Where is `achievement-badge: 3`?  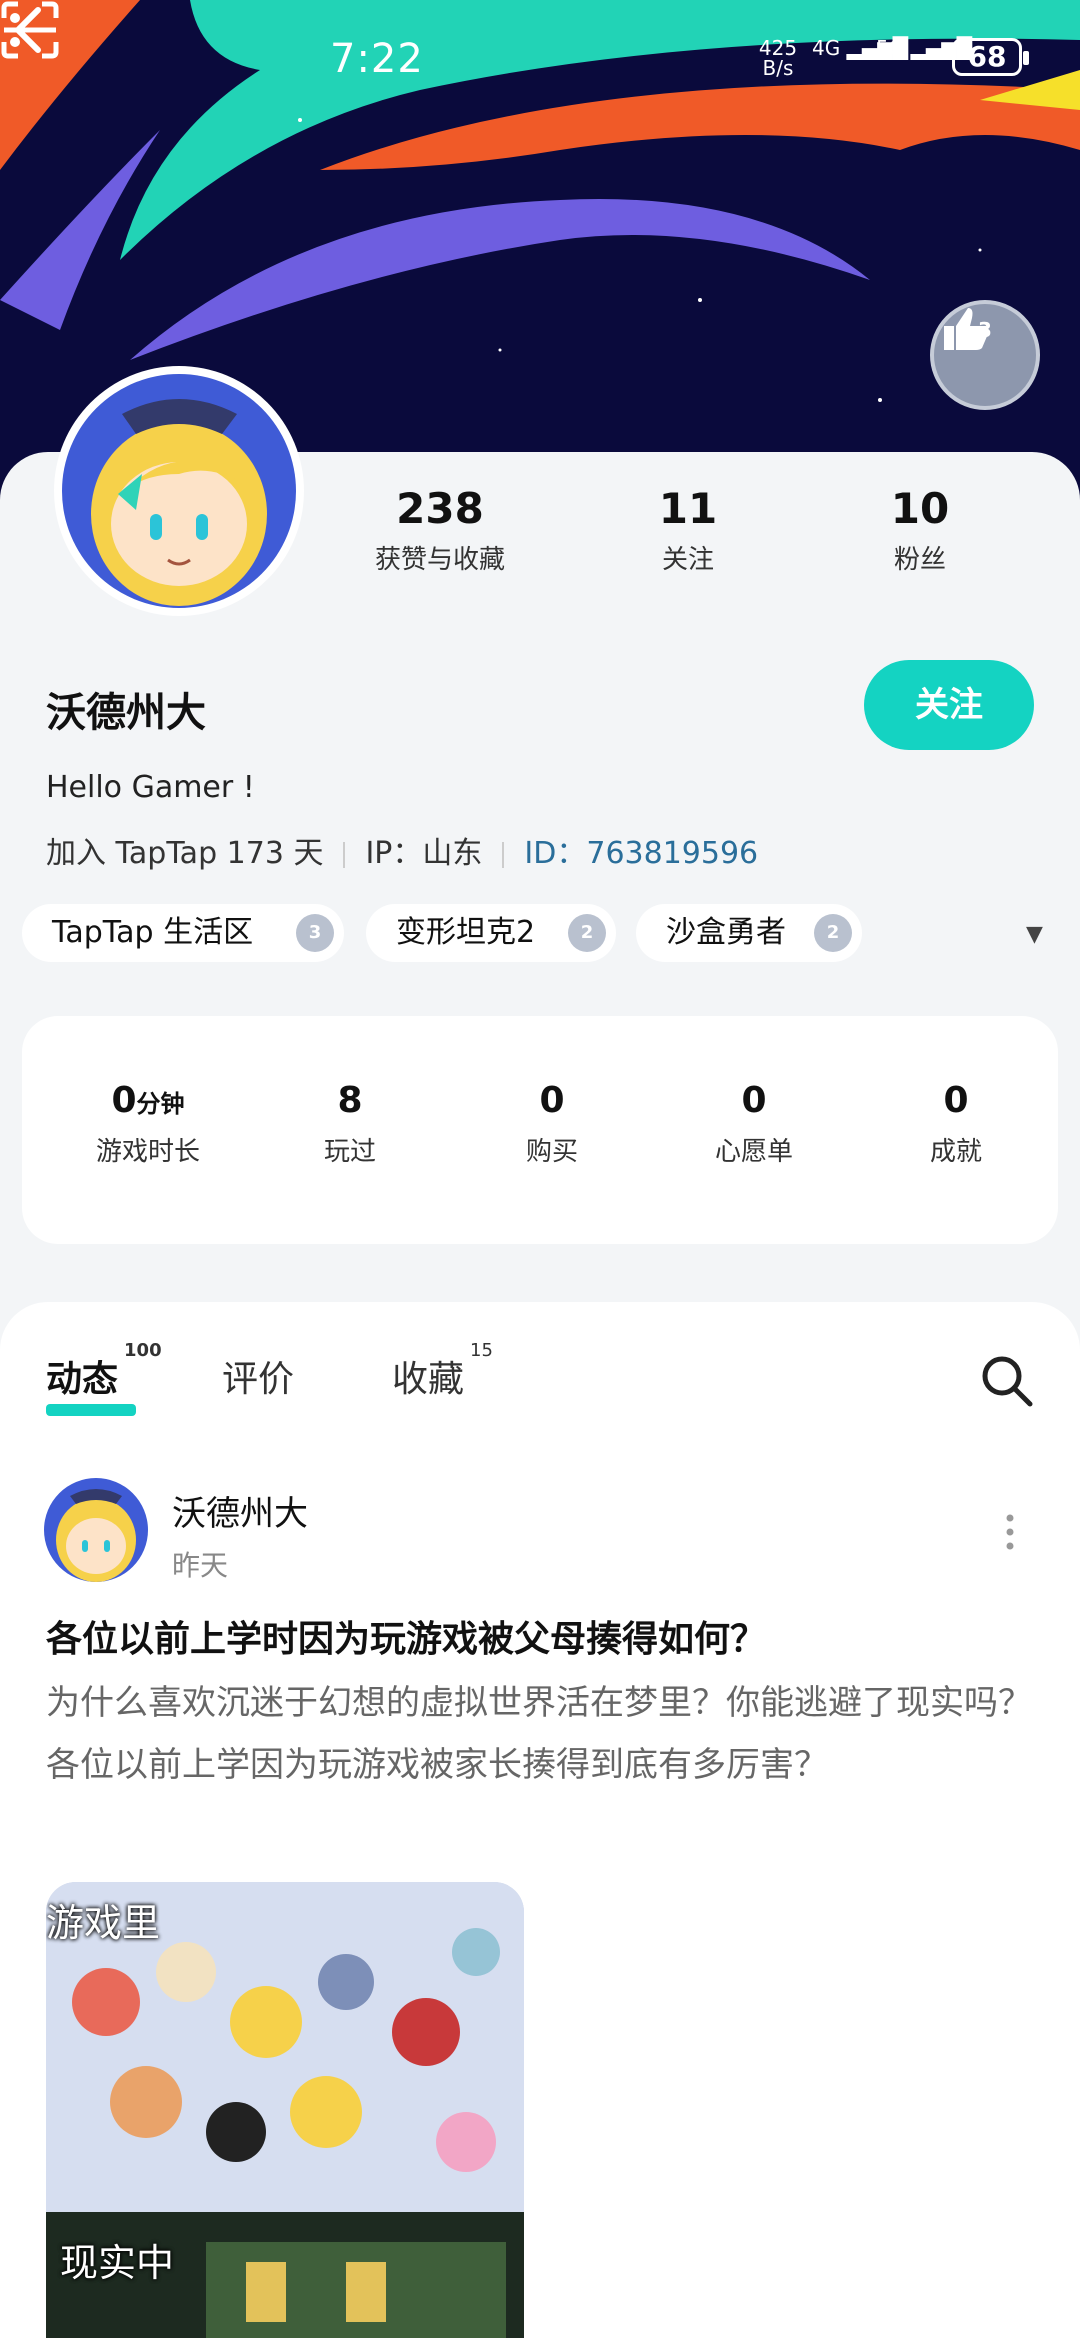 achievement-badge: 3 is located at coordinates (985, 355).